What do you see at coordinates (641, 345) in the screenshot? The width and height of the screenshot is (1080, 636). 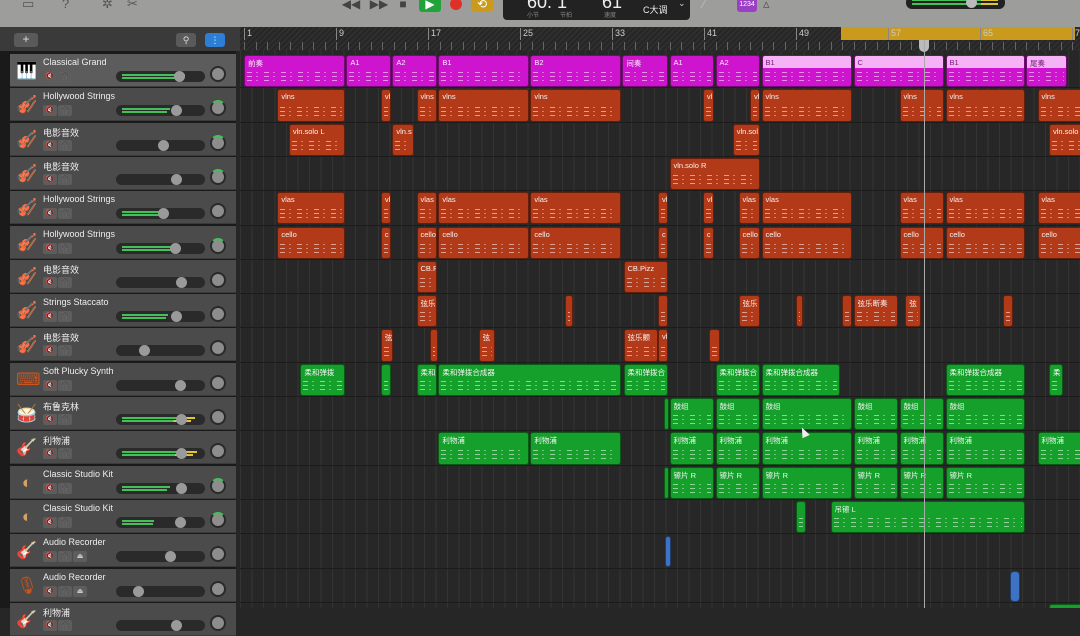 I see `region: 弦乐颤` at bounding box center [641, 345].